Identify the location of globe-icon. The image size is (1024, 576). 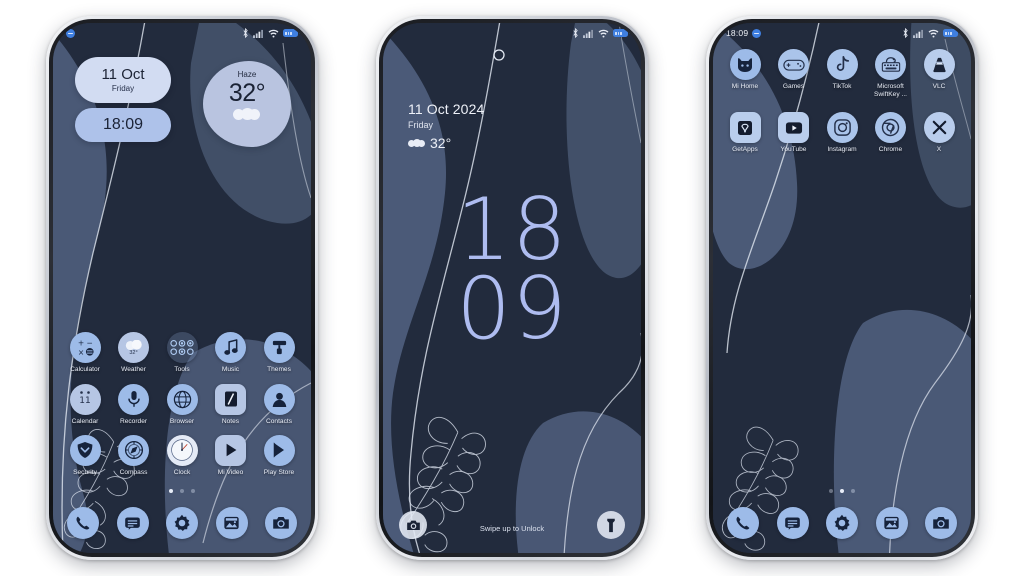
(182, 399).